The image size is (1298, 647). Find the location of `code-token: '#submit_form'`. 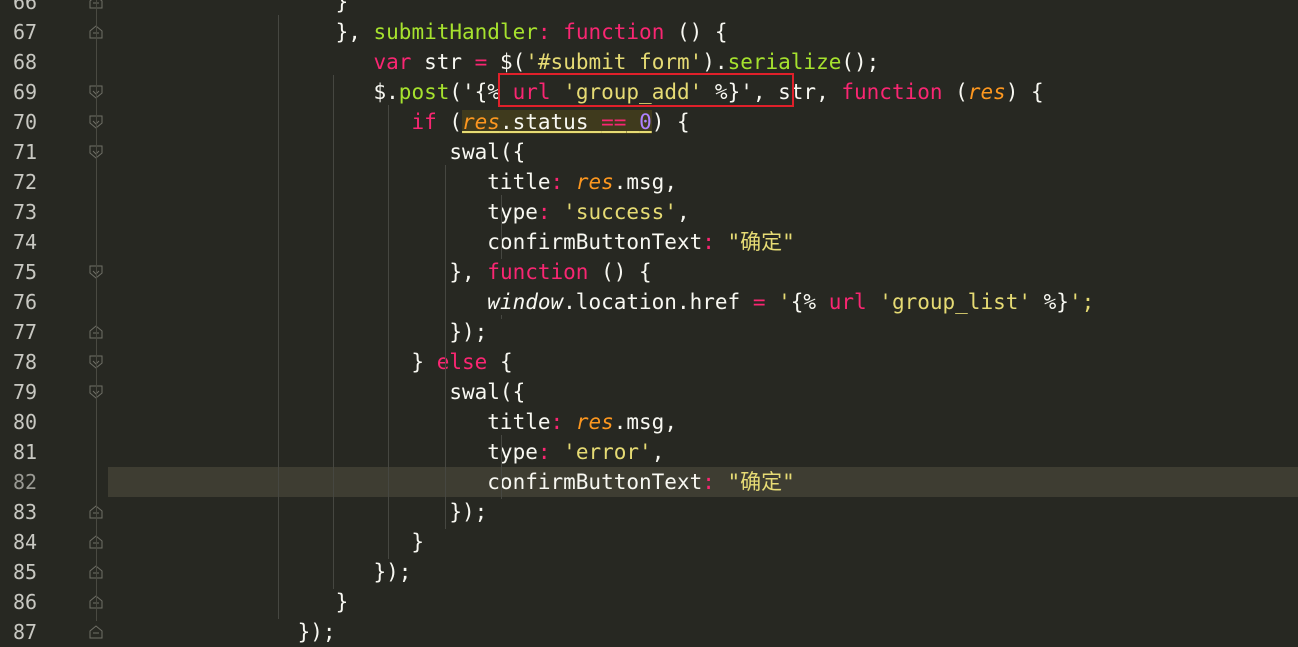

code-token: '#submit_form' is located at coordinates (614, 62).